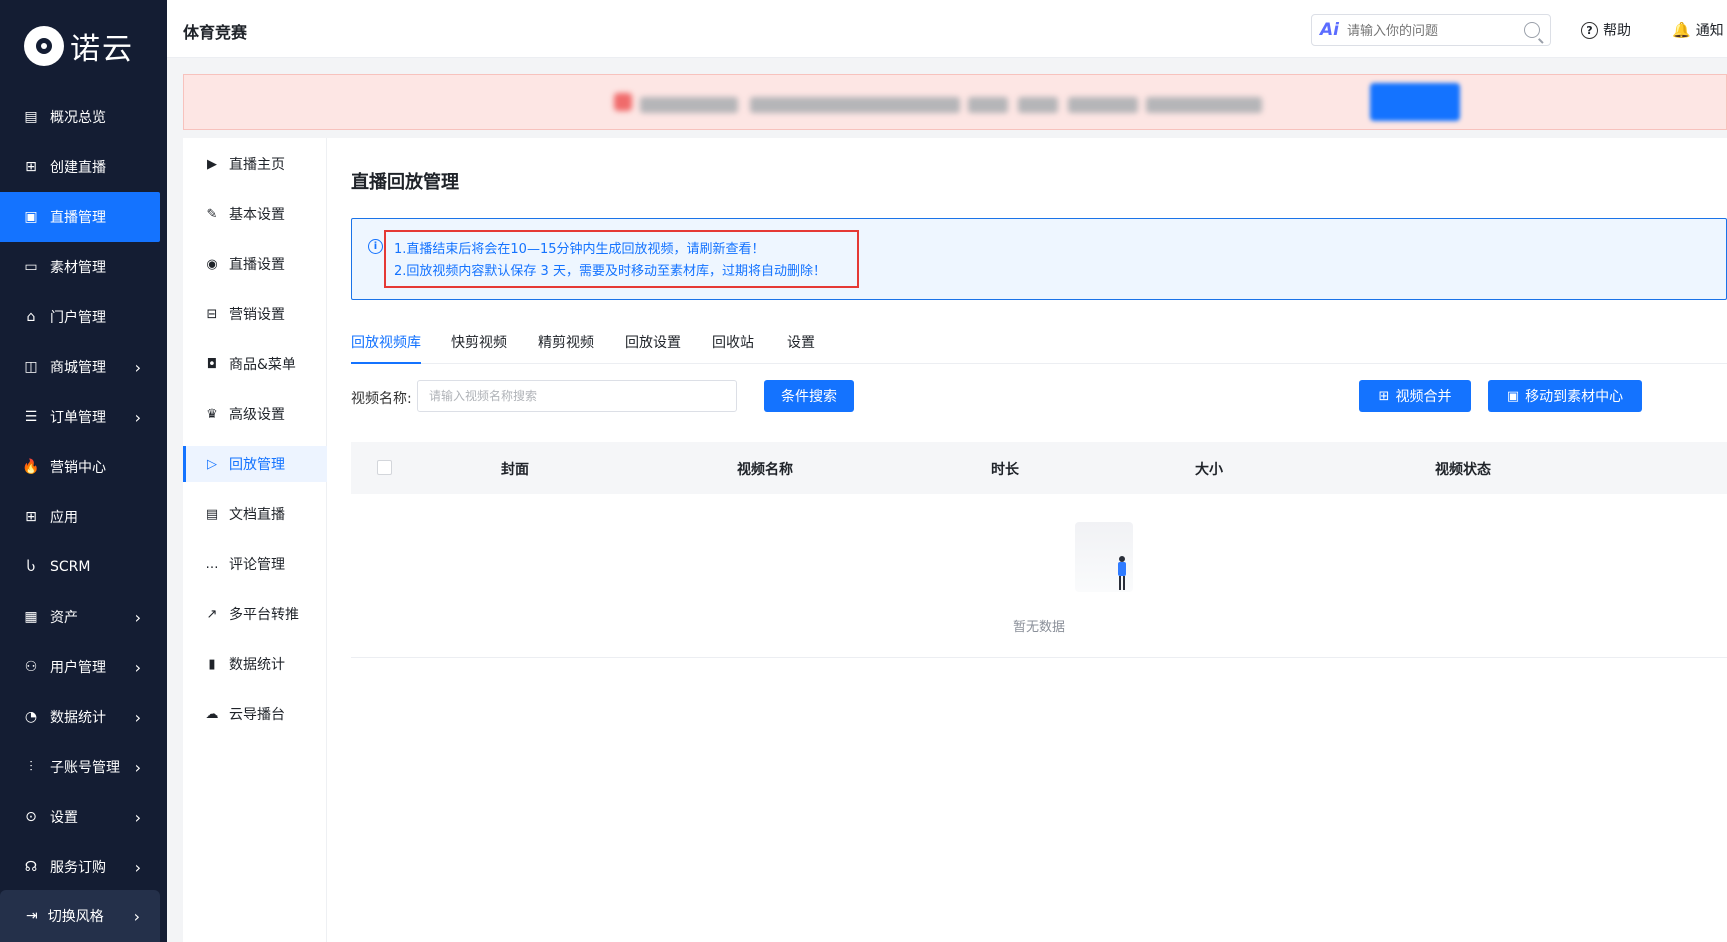 Image resolution: width=1727 pixels, height=942 pixels. I want to click on ai-search-box: Ai, so click(1431, 30).